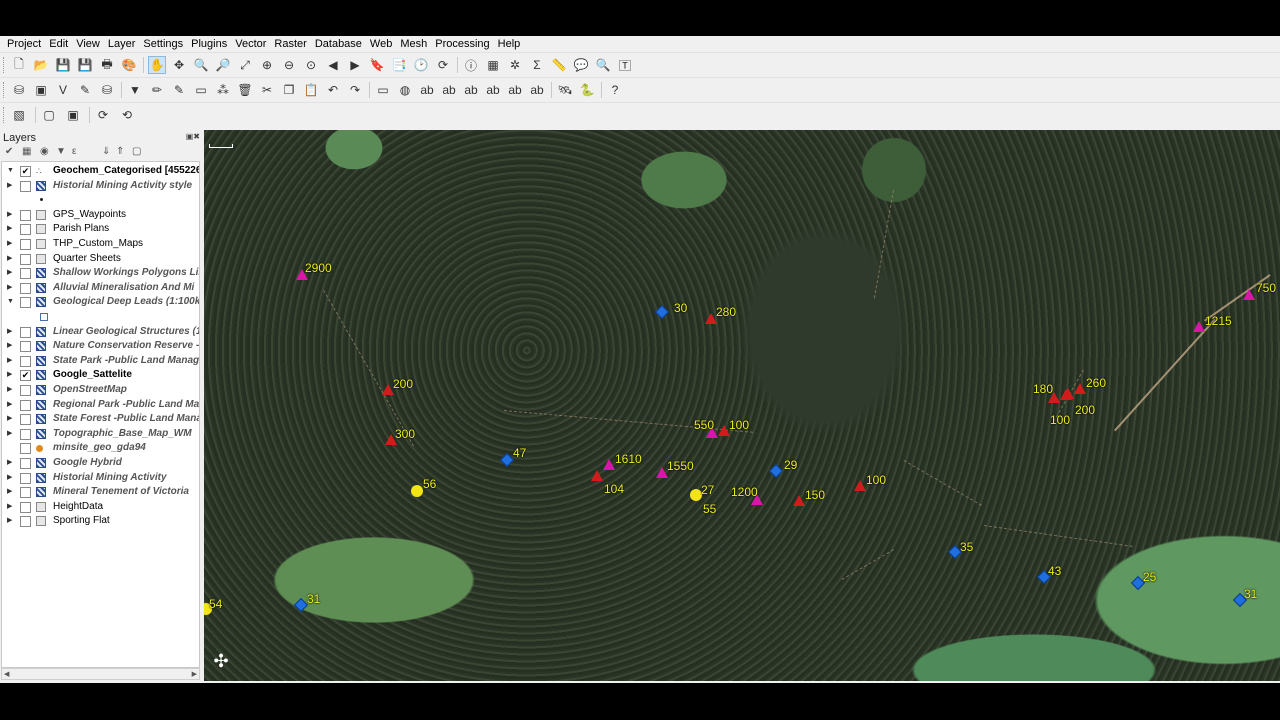  I want to click on layer-row: ▶ Mineral Tenement of Victoria, so click(100, 492).